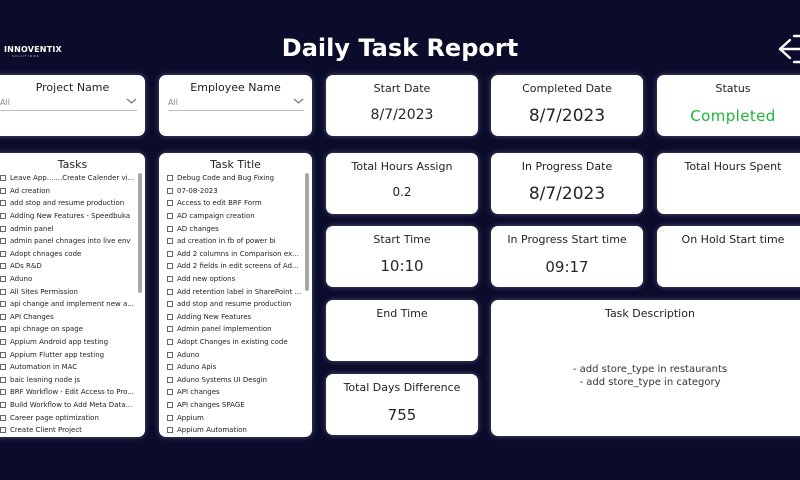 The height and width of the screenshot is (480, 800). I want to click on list-item: AD changes, so click(234, 228).